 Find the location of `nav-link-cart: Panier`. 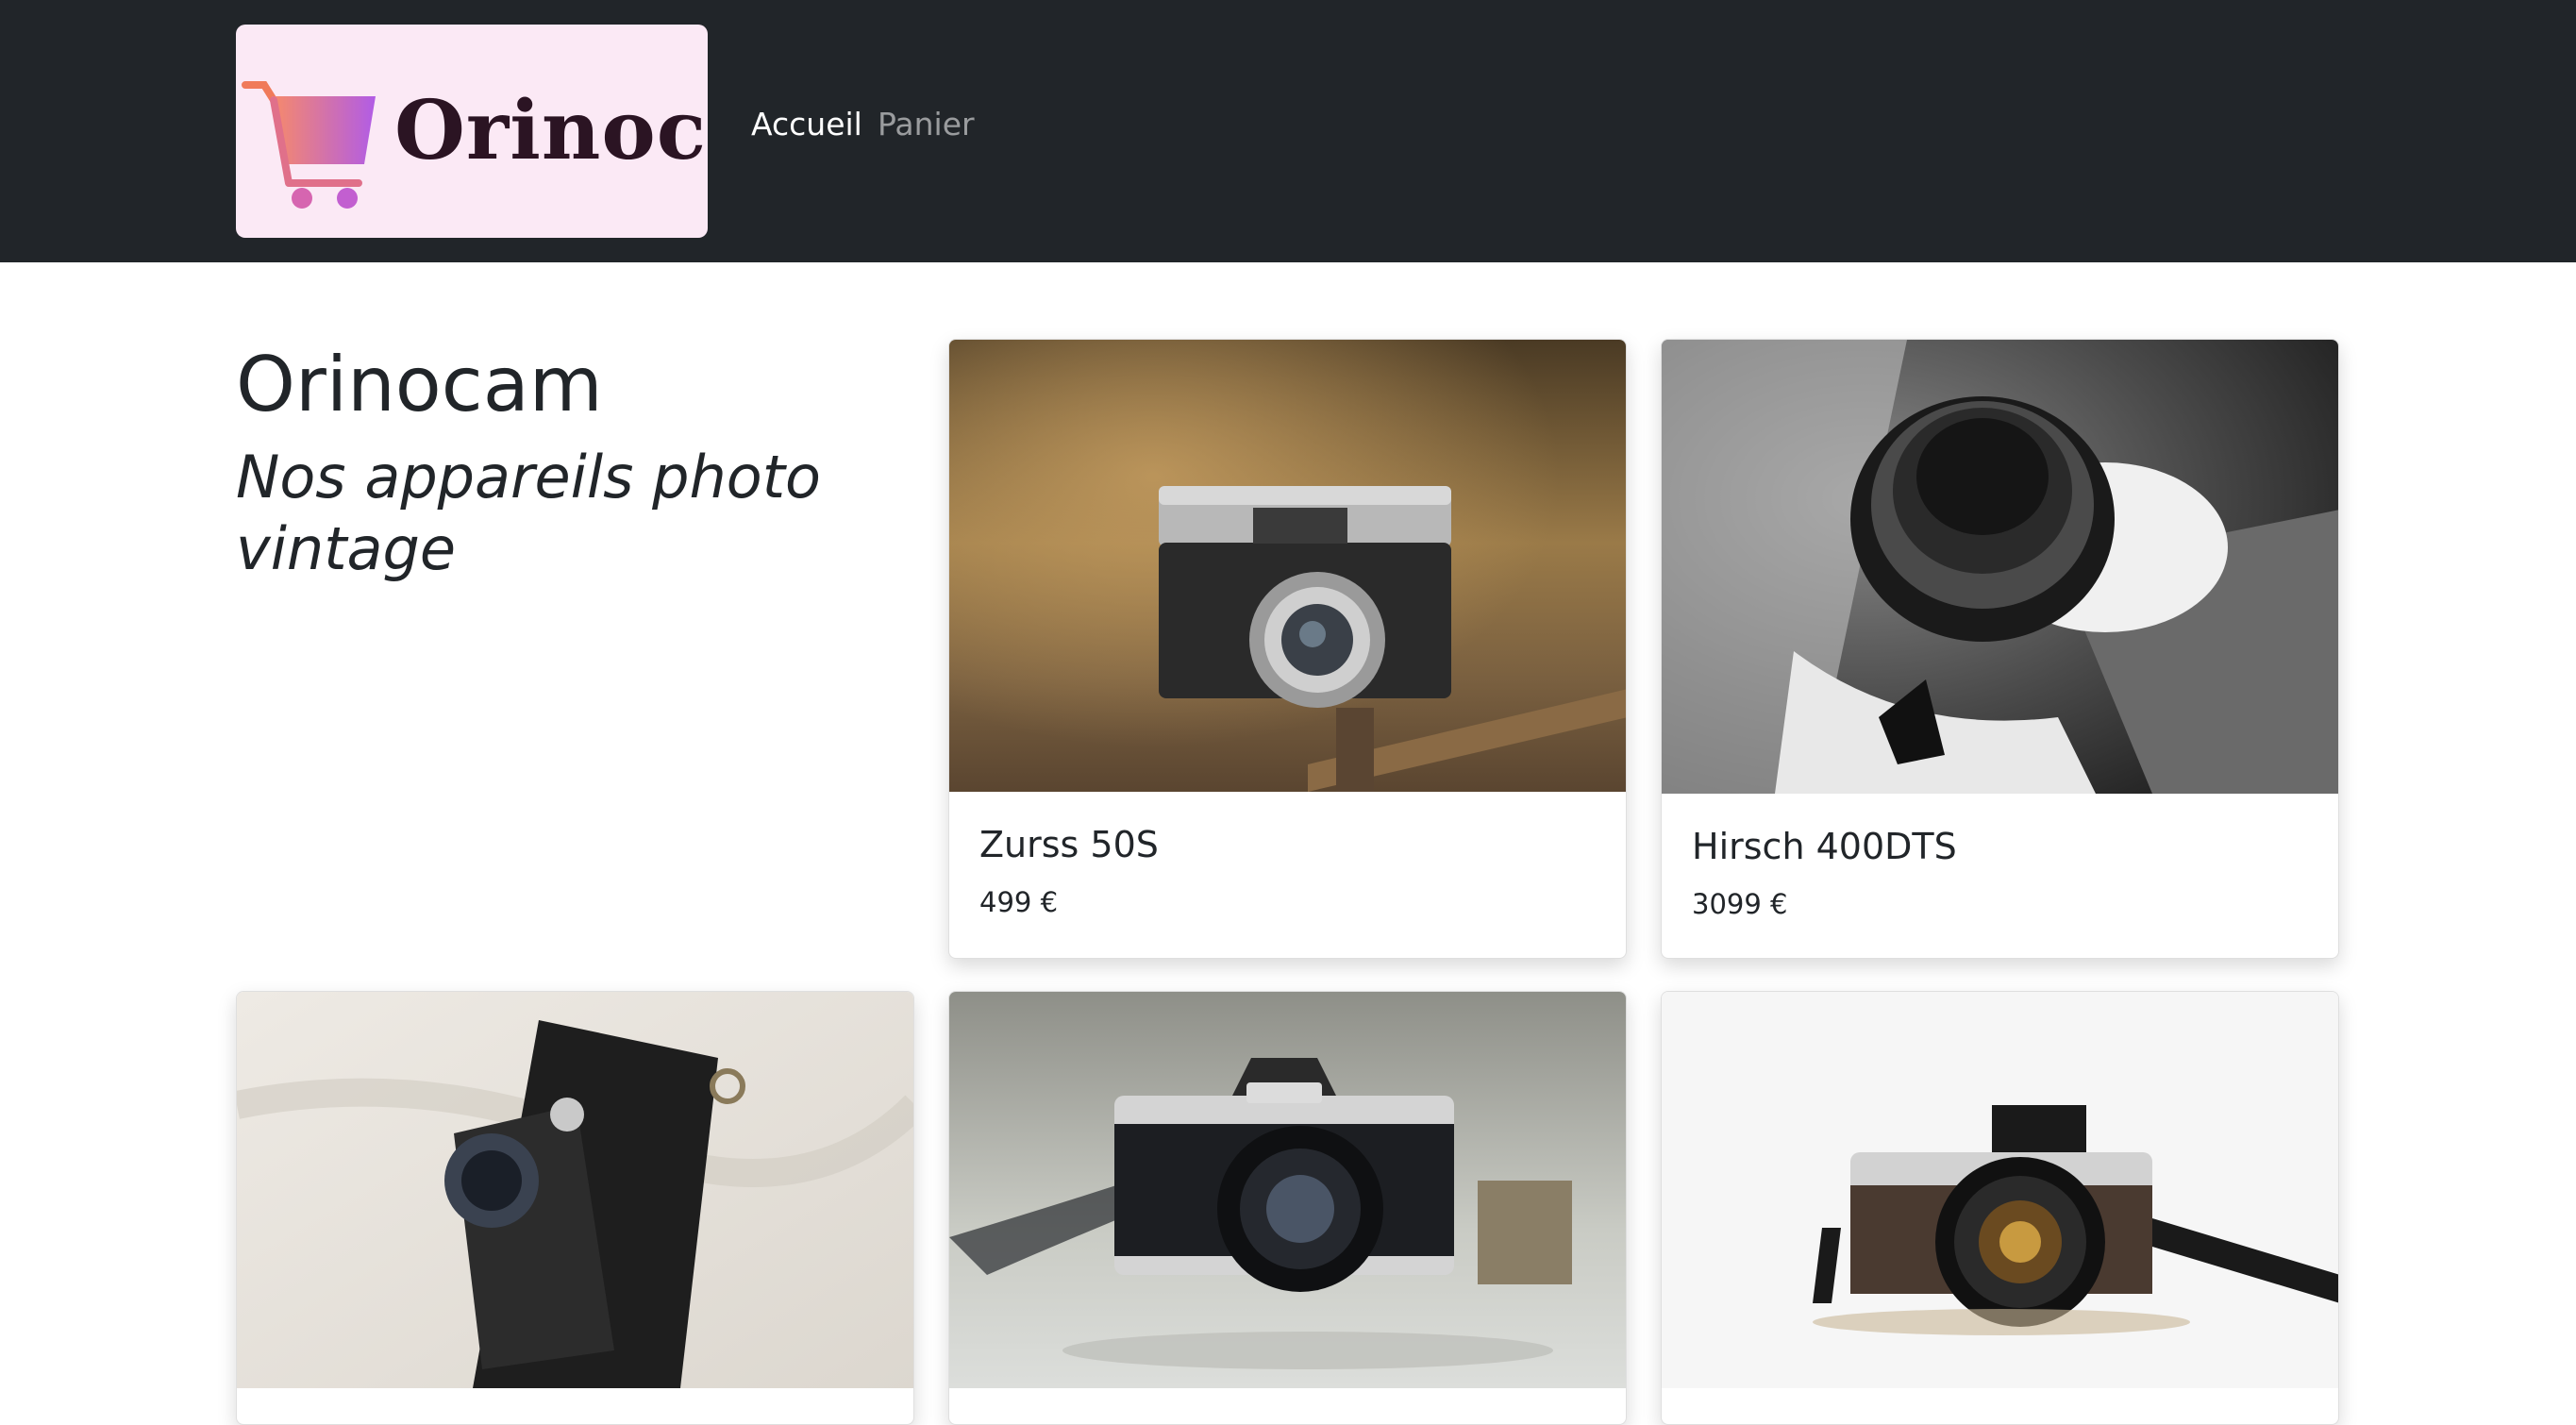

nav-link-cart: Panier is located at coordinates (926, 124).